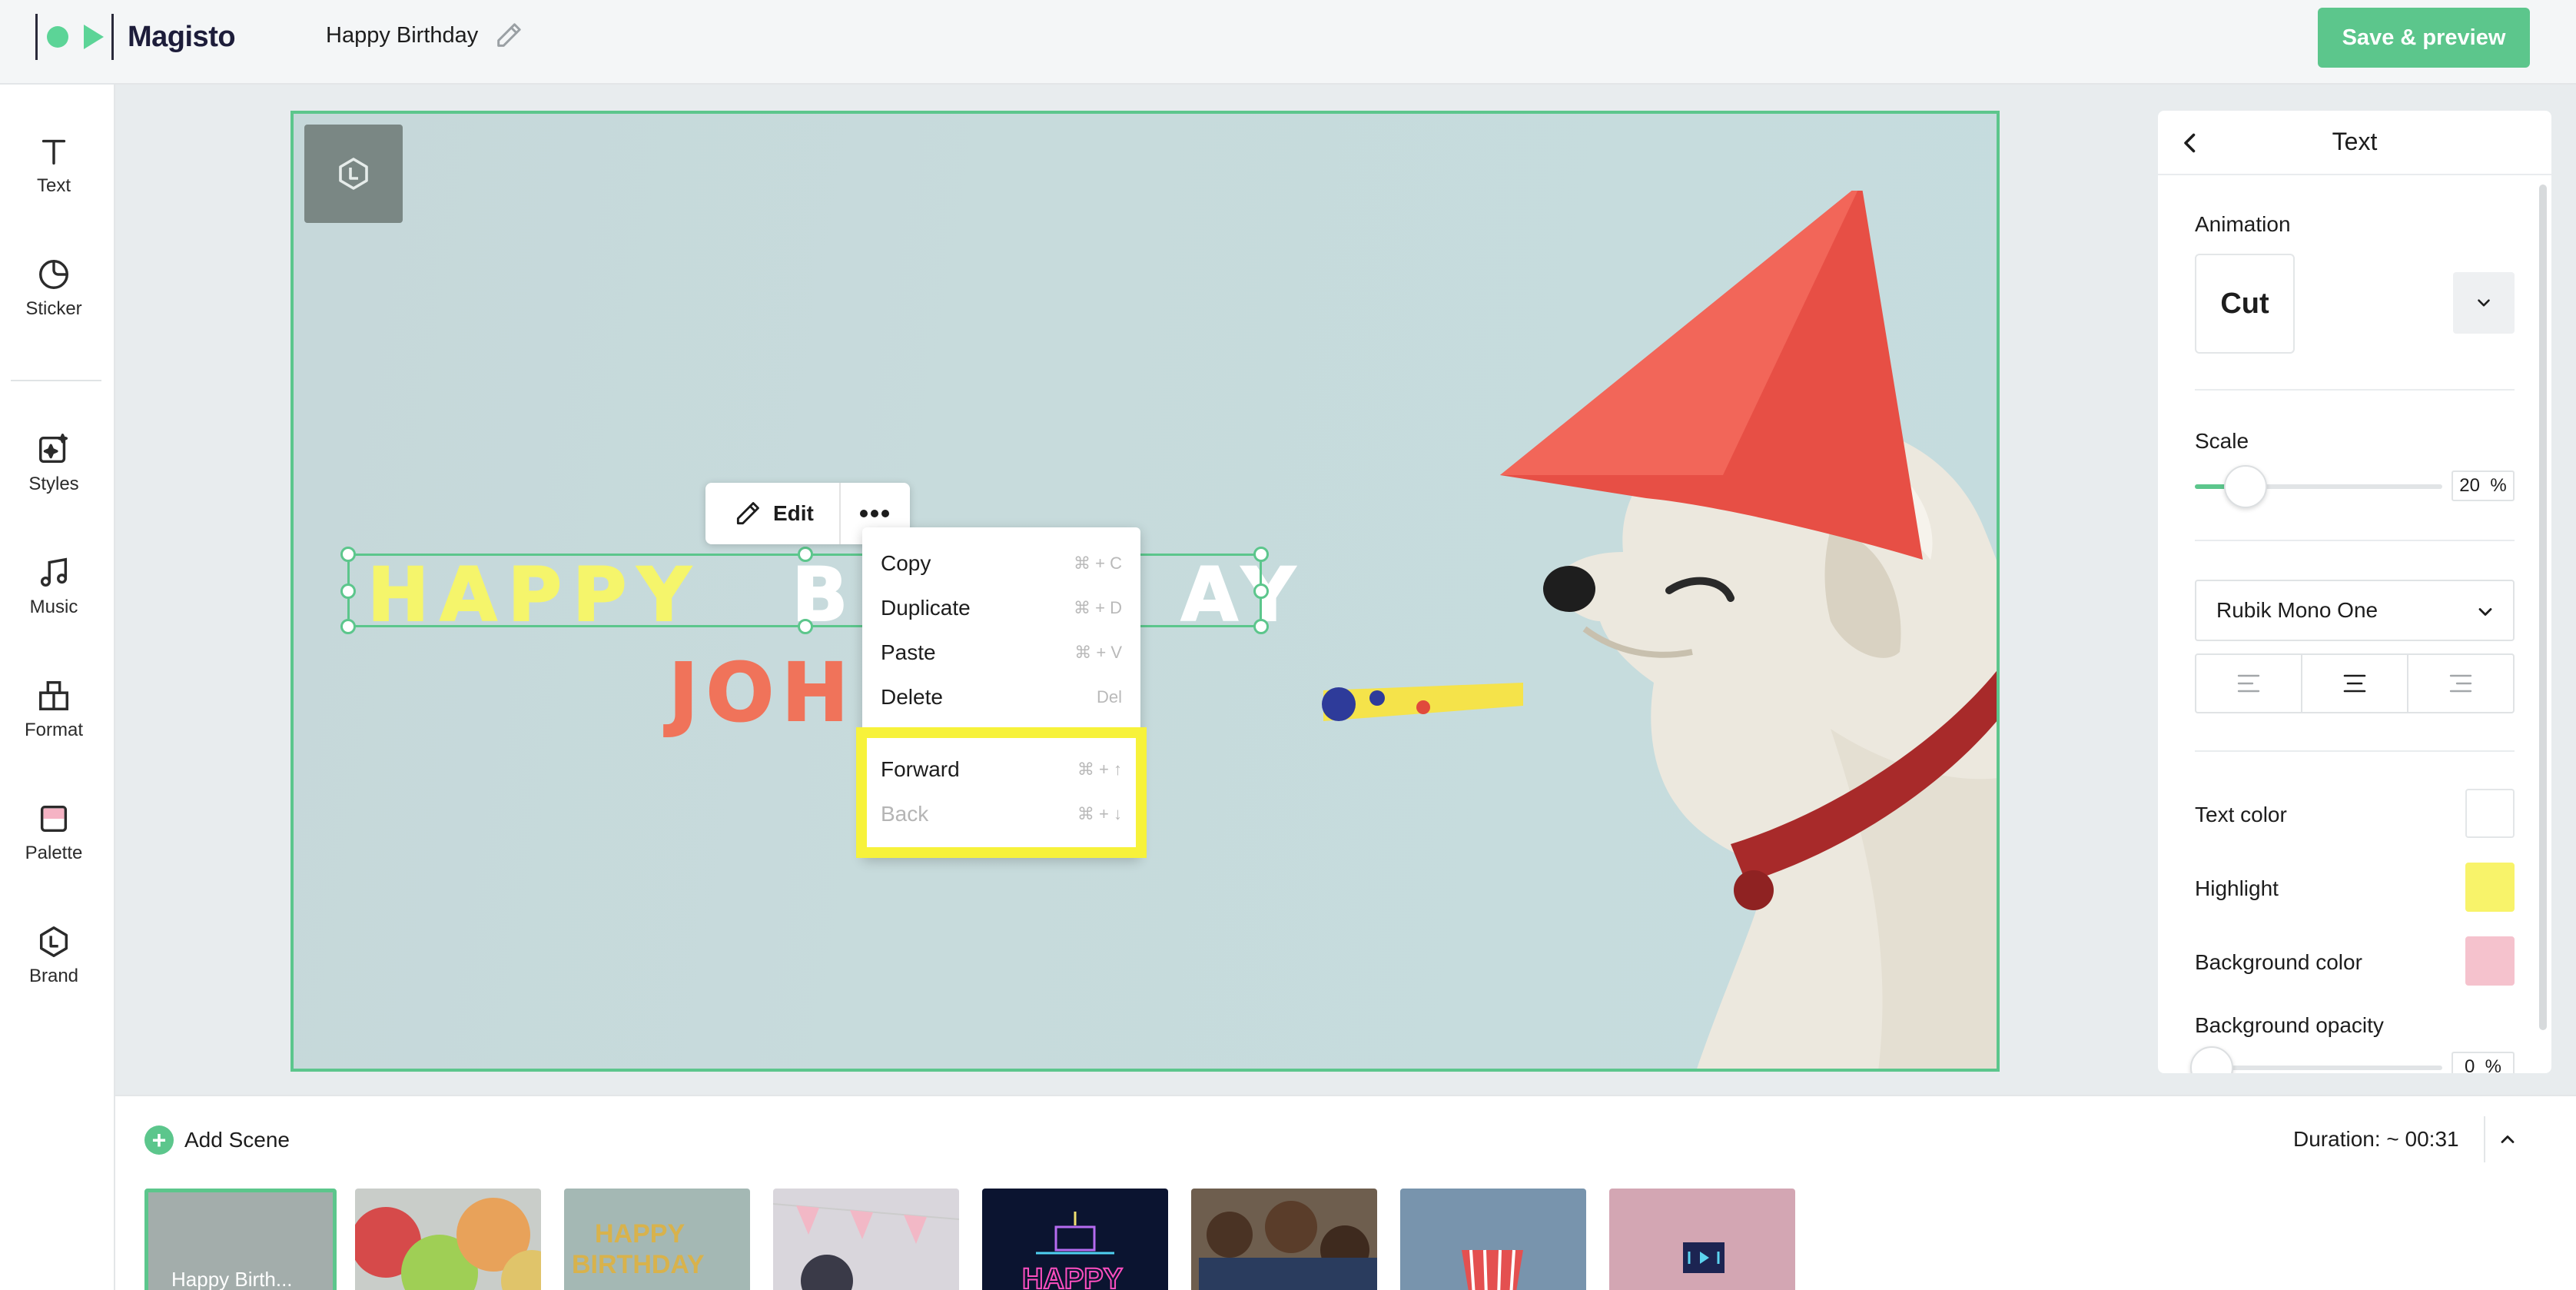 The height and width of the screenshot is (1290, 2576). Describe the element at coordinates (1001, 563) in the screenshot. I see `menu-item-copy: Copy ⌘ + C` at that location.